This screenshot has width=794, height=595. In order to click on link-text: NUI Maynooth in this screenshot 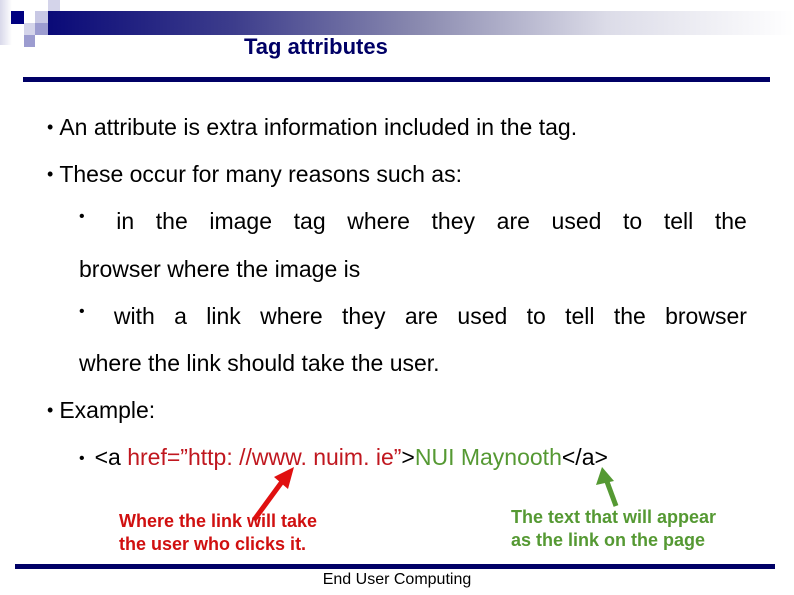, I will do `click(488, 457)`.